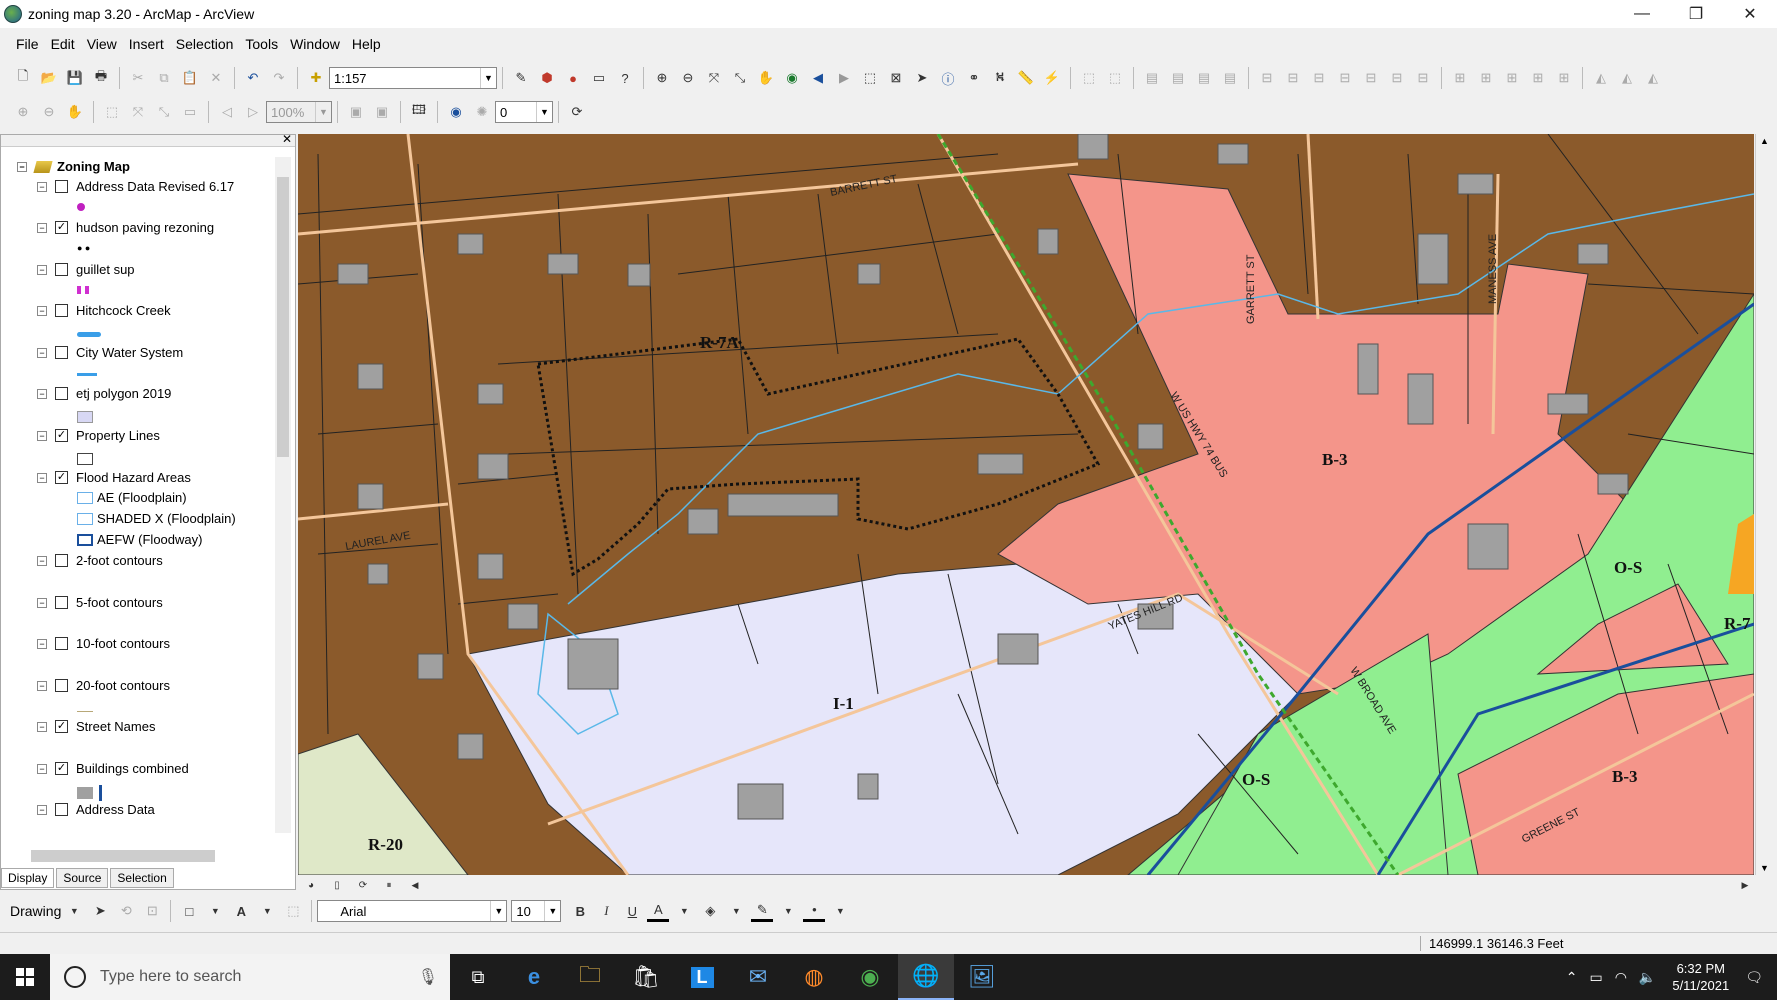 This screenshot has height=1000, width=1777. I want to click on text-tool-icon: A, so click(241, 911).